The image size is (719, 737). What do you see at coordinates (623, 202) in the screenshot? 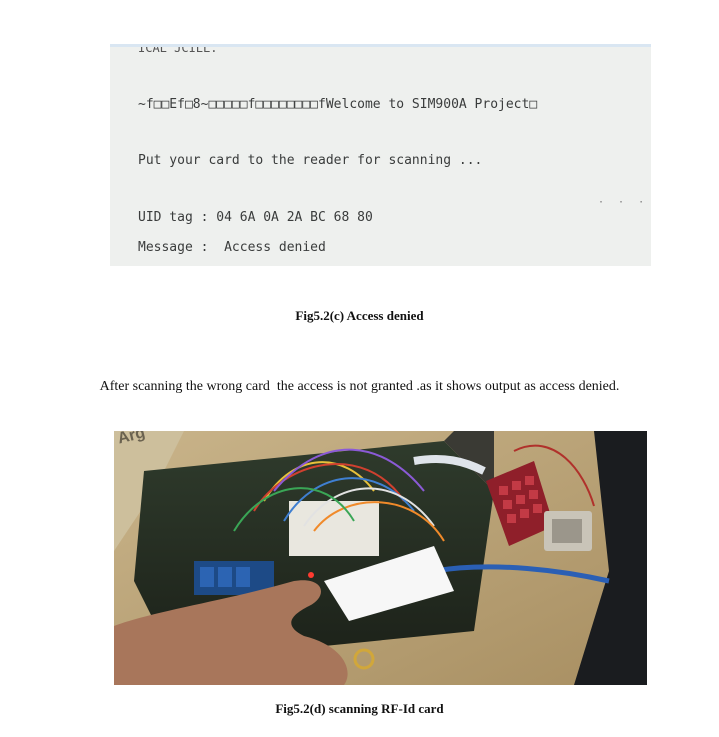
I see `serial-noise: · · ·` at bounding box center [623, 202].